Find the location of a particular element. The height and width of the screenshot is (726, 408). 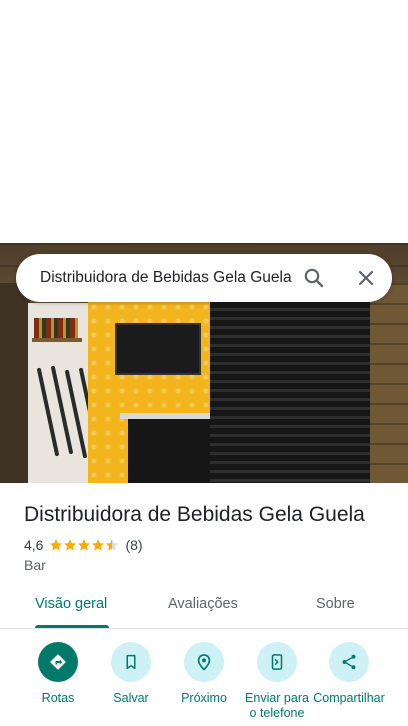

share-label: Compartilhar is located at coordinates (349, 698).